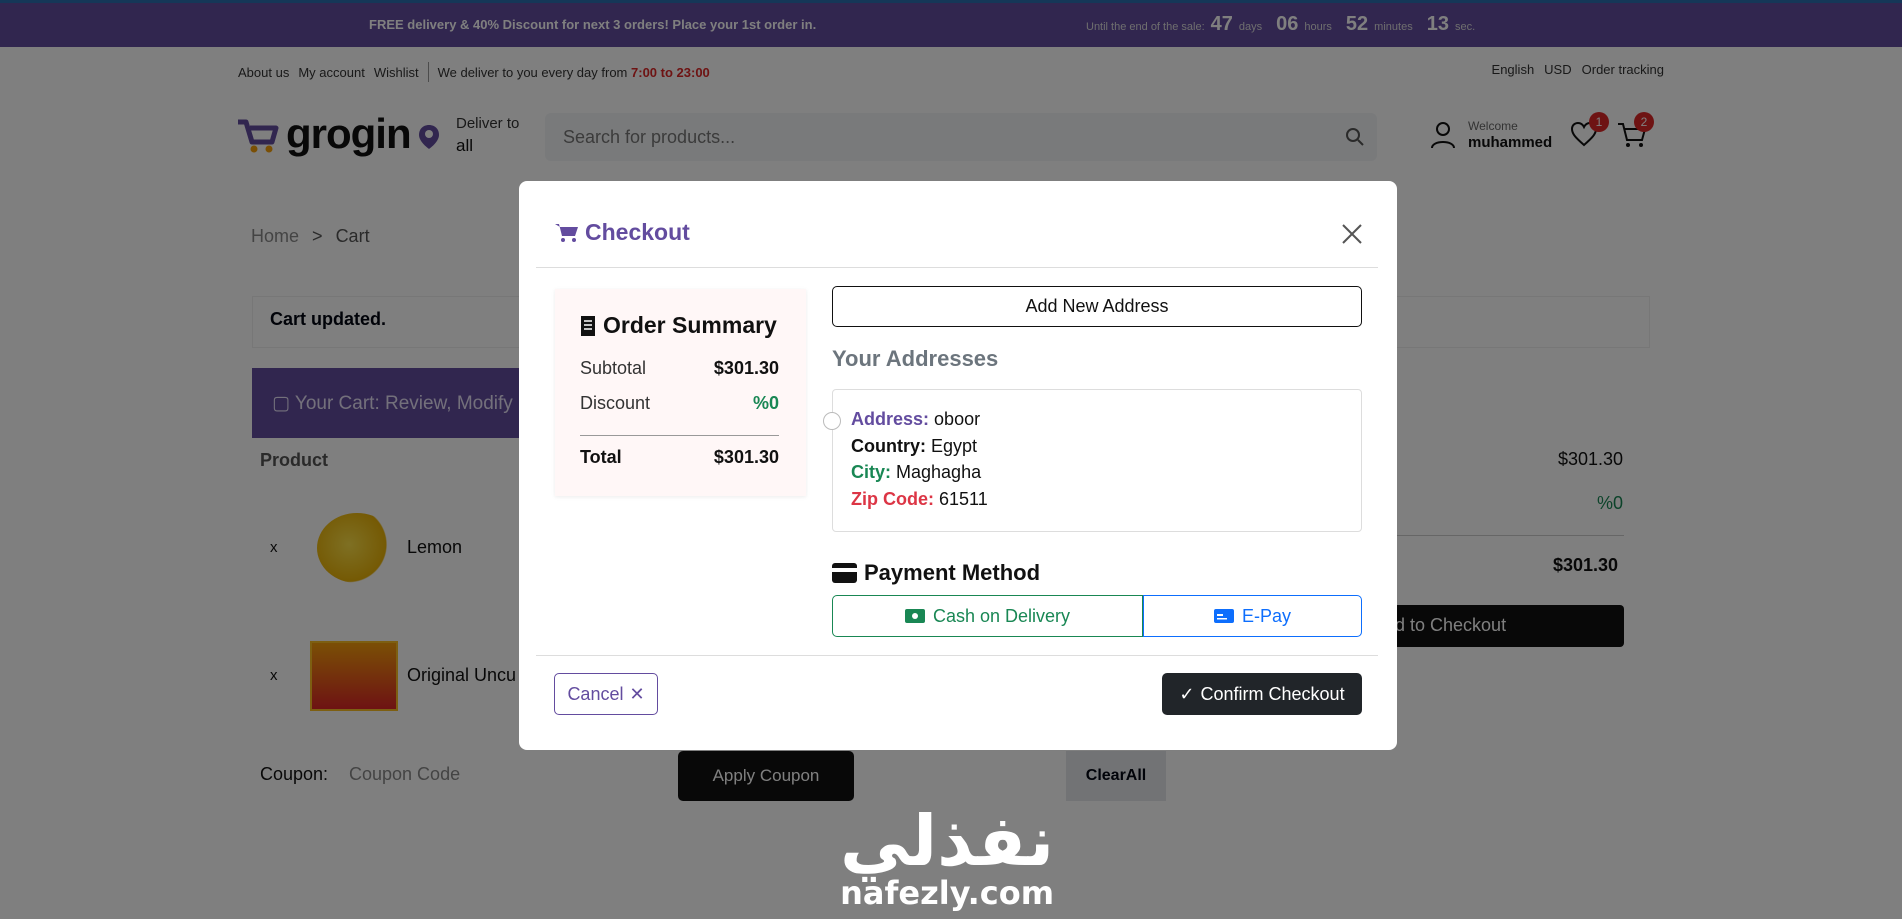 This screenshot has width=1902, height=919. I want to click on zip-line: Zip Code: 61511, so click(919, 499).